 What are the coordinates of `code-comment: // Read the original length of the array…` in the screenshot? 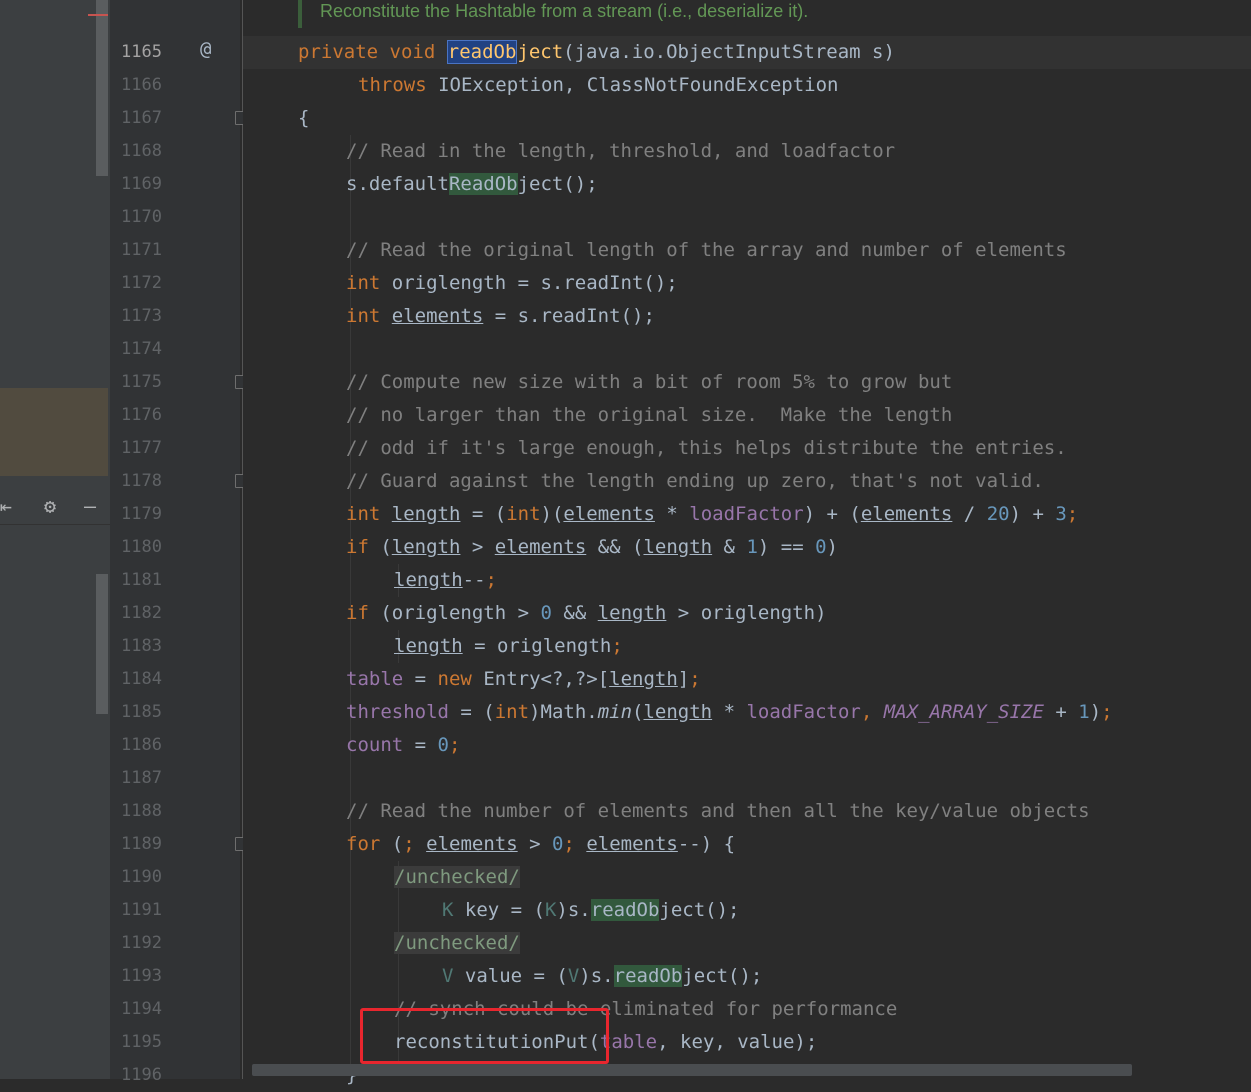 It's located at (706, 250).